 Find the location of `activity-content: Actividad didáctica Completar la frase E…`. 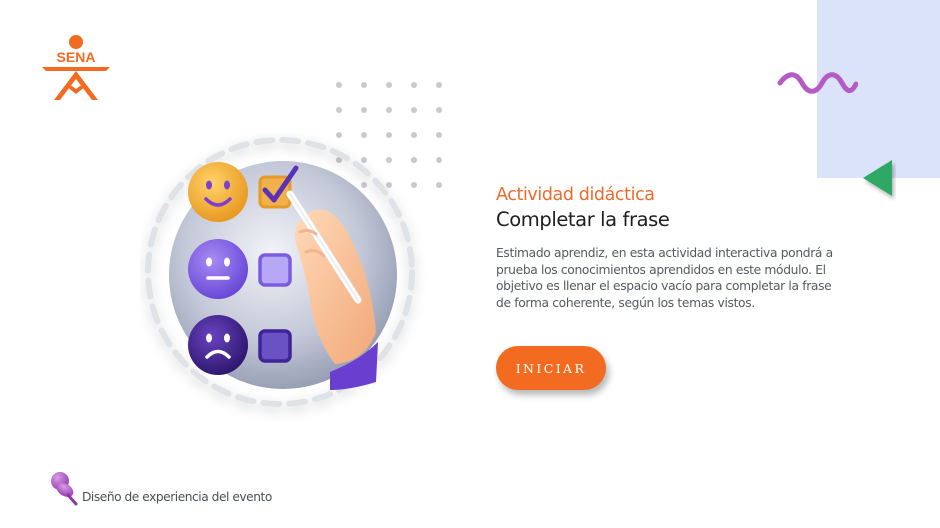

activity-content: Actividad didáctica Completar la frase E… is located at coordinates (671, 247).